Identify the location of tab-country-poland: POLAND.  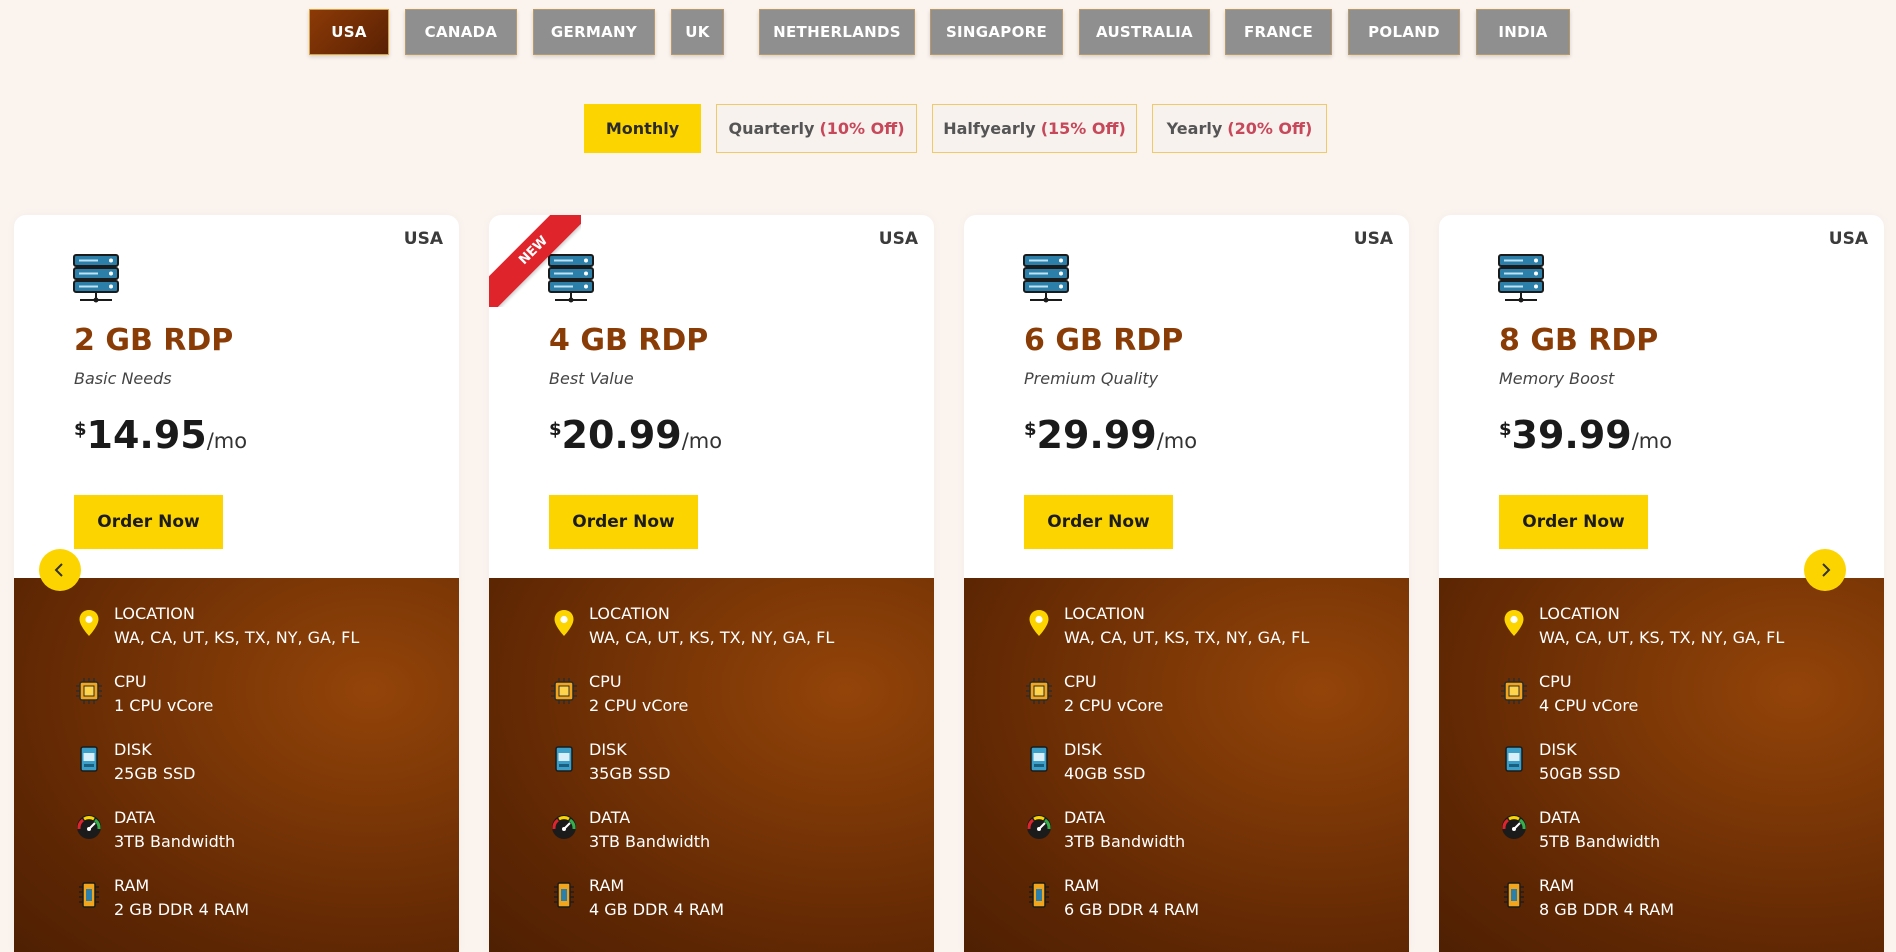
(1404, 32).